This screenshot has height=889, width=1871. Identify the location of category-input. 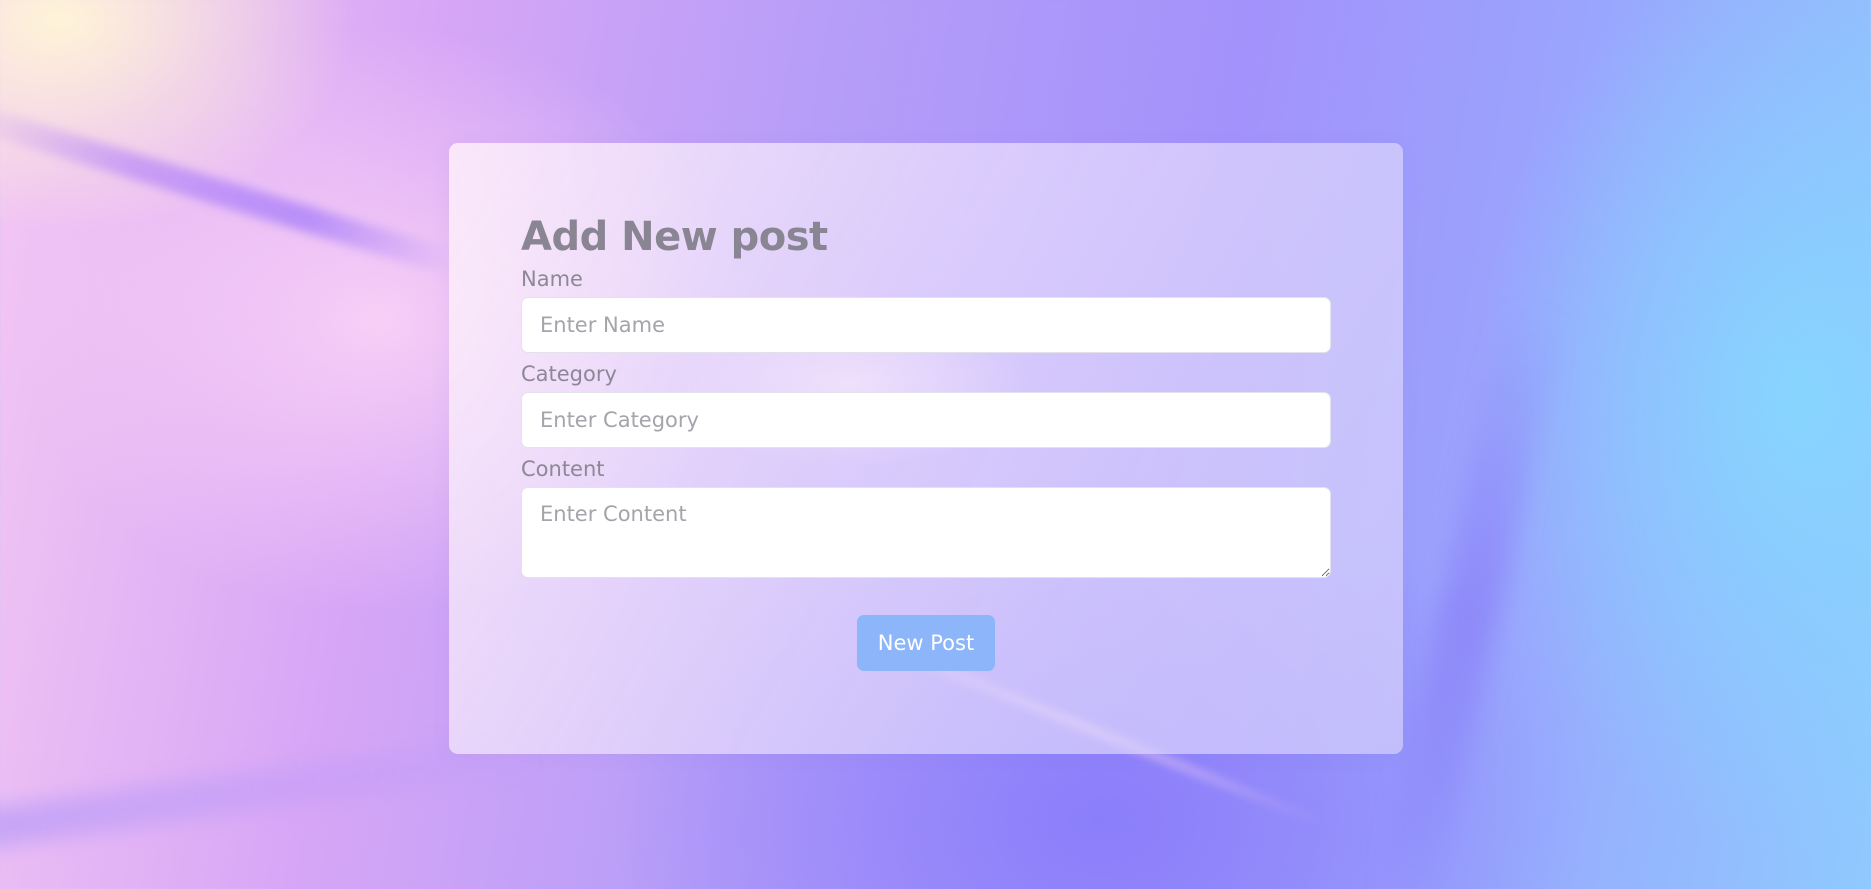
(926, 420).